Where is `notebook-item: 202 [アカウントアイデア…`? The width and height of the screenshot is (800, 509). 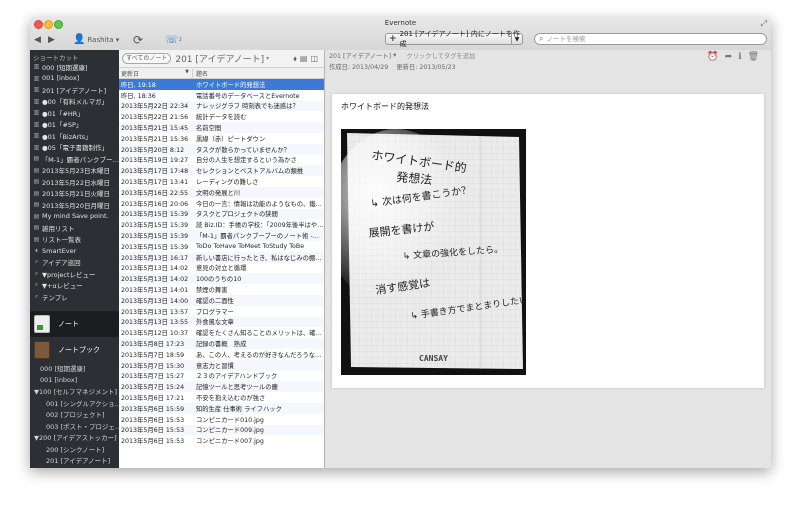
notebook-item: 202 [アカウントアイデア… is located at coordinates (74, 467).